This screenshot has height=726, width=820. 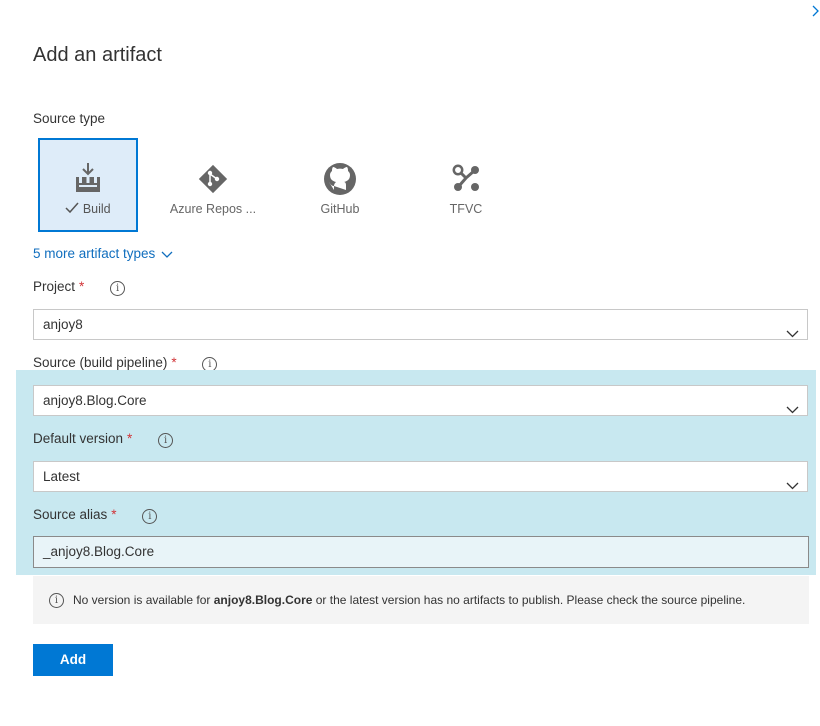 What do you see at coordinates (420, 476) in the screenshot?
I see `default-version-dropdown: Latest` at bounding box center [420, 476].